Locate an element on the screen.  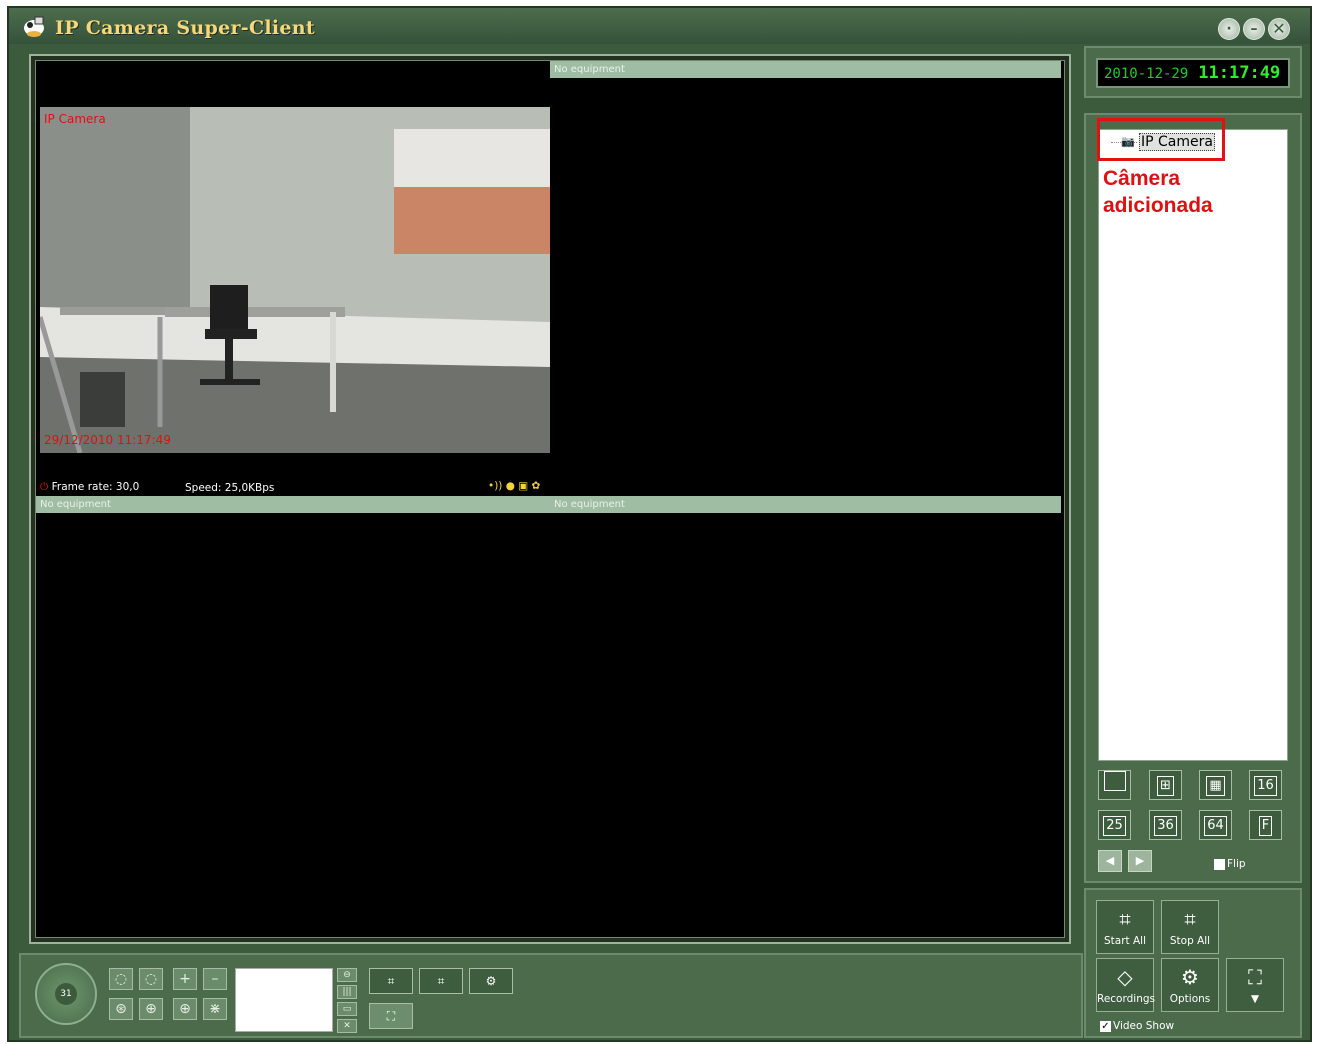
speed-info: Speed: 25,0KBps is located at coordinates (230, 488).